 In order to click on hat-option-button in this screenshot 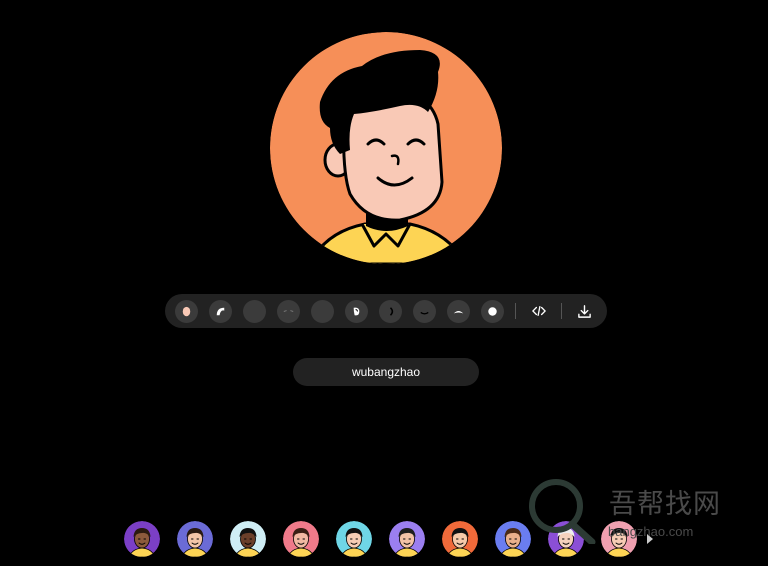, I will do `click(254, 311)`.